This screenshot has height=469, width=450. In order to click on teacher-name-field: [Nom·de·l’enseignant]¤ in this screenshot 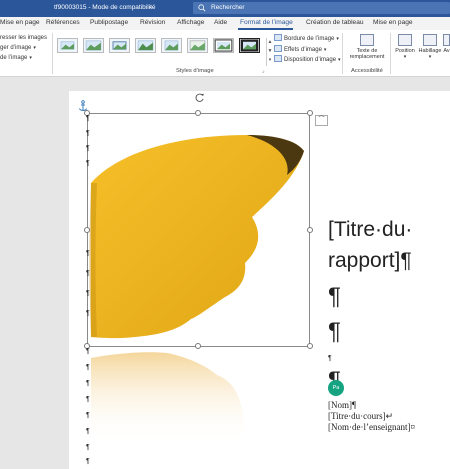, I will do `click(371, 427)`.